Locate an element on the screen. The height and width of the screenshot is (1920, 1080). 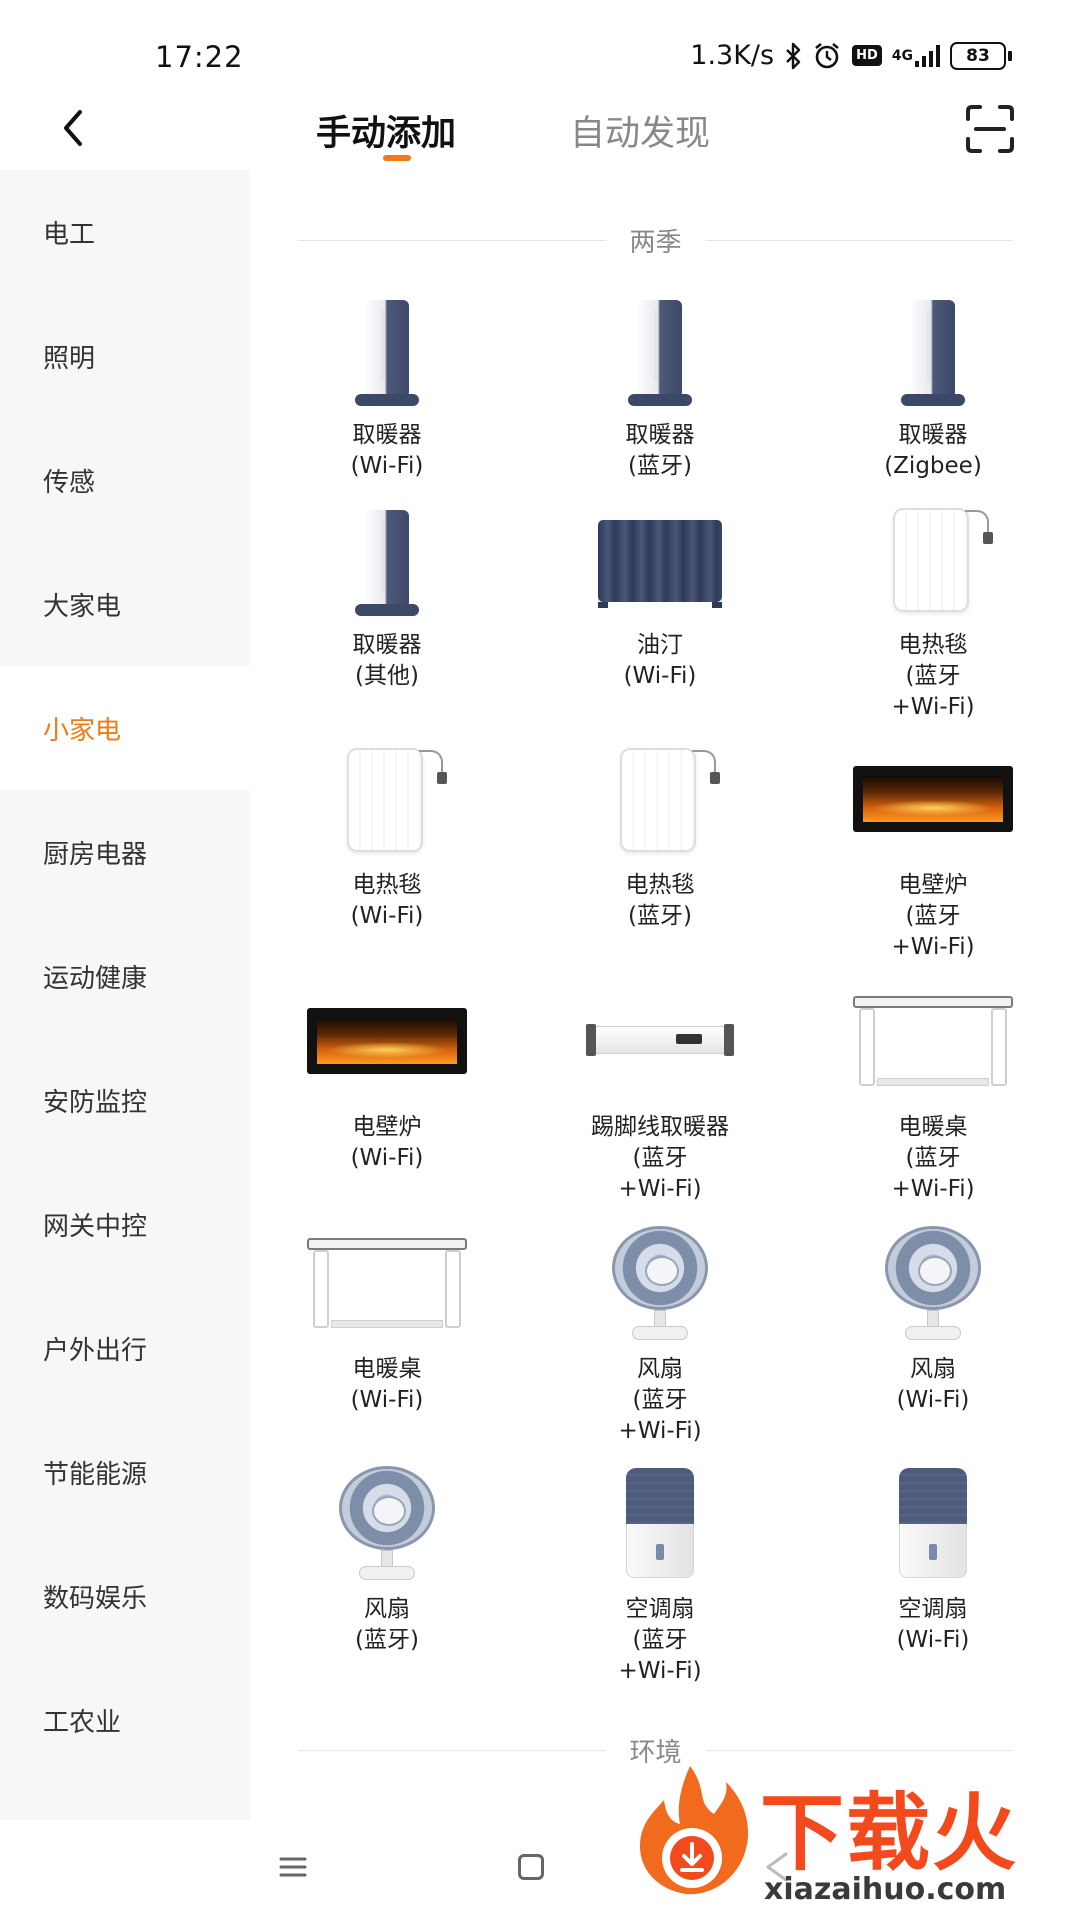
section-header: 两季 is located at coordinates (656, 240).